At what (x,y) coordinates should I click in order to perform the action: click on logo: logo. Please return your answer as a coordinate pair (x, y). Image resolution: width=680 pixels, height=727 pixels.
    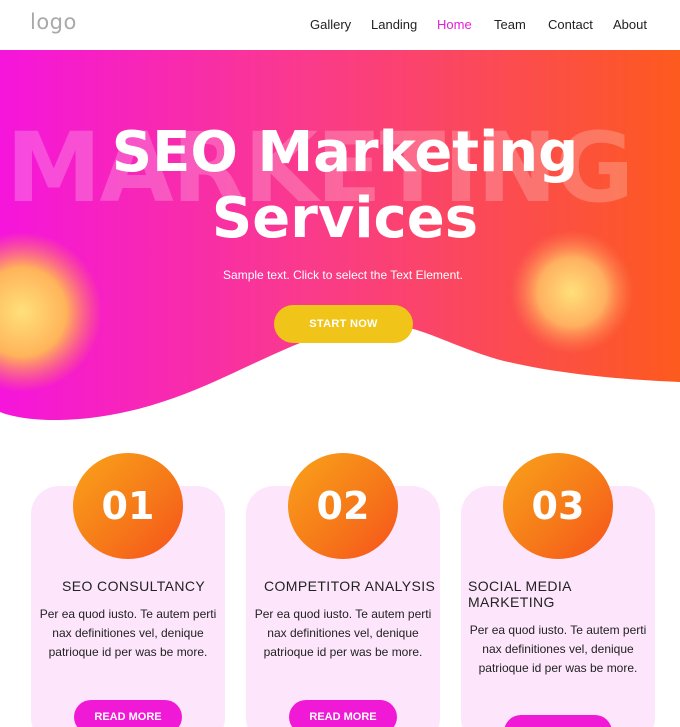
    Looking at the image, I should click on (53, 22).